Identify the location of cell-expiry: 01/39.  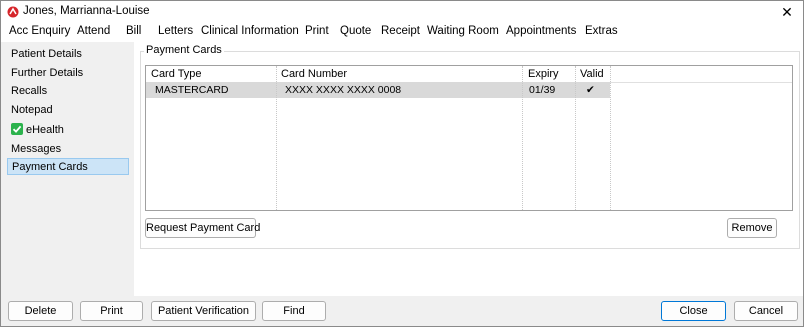
(542, 90).